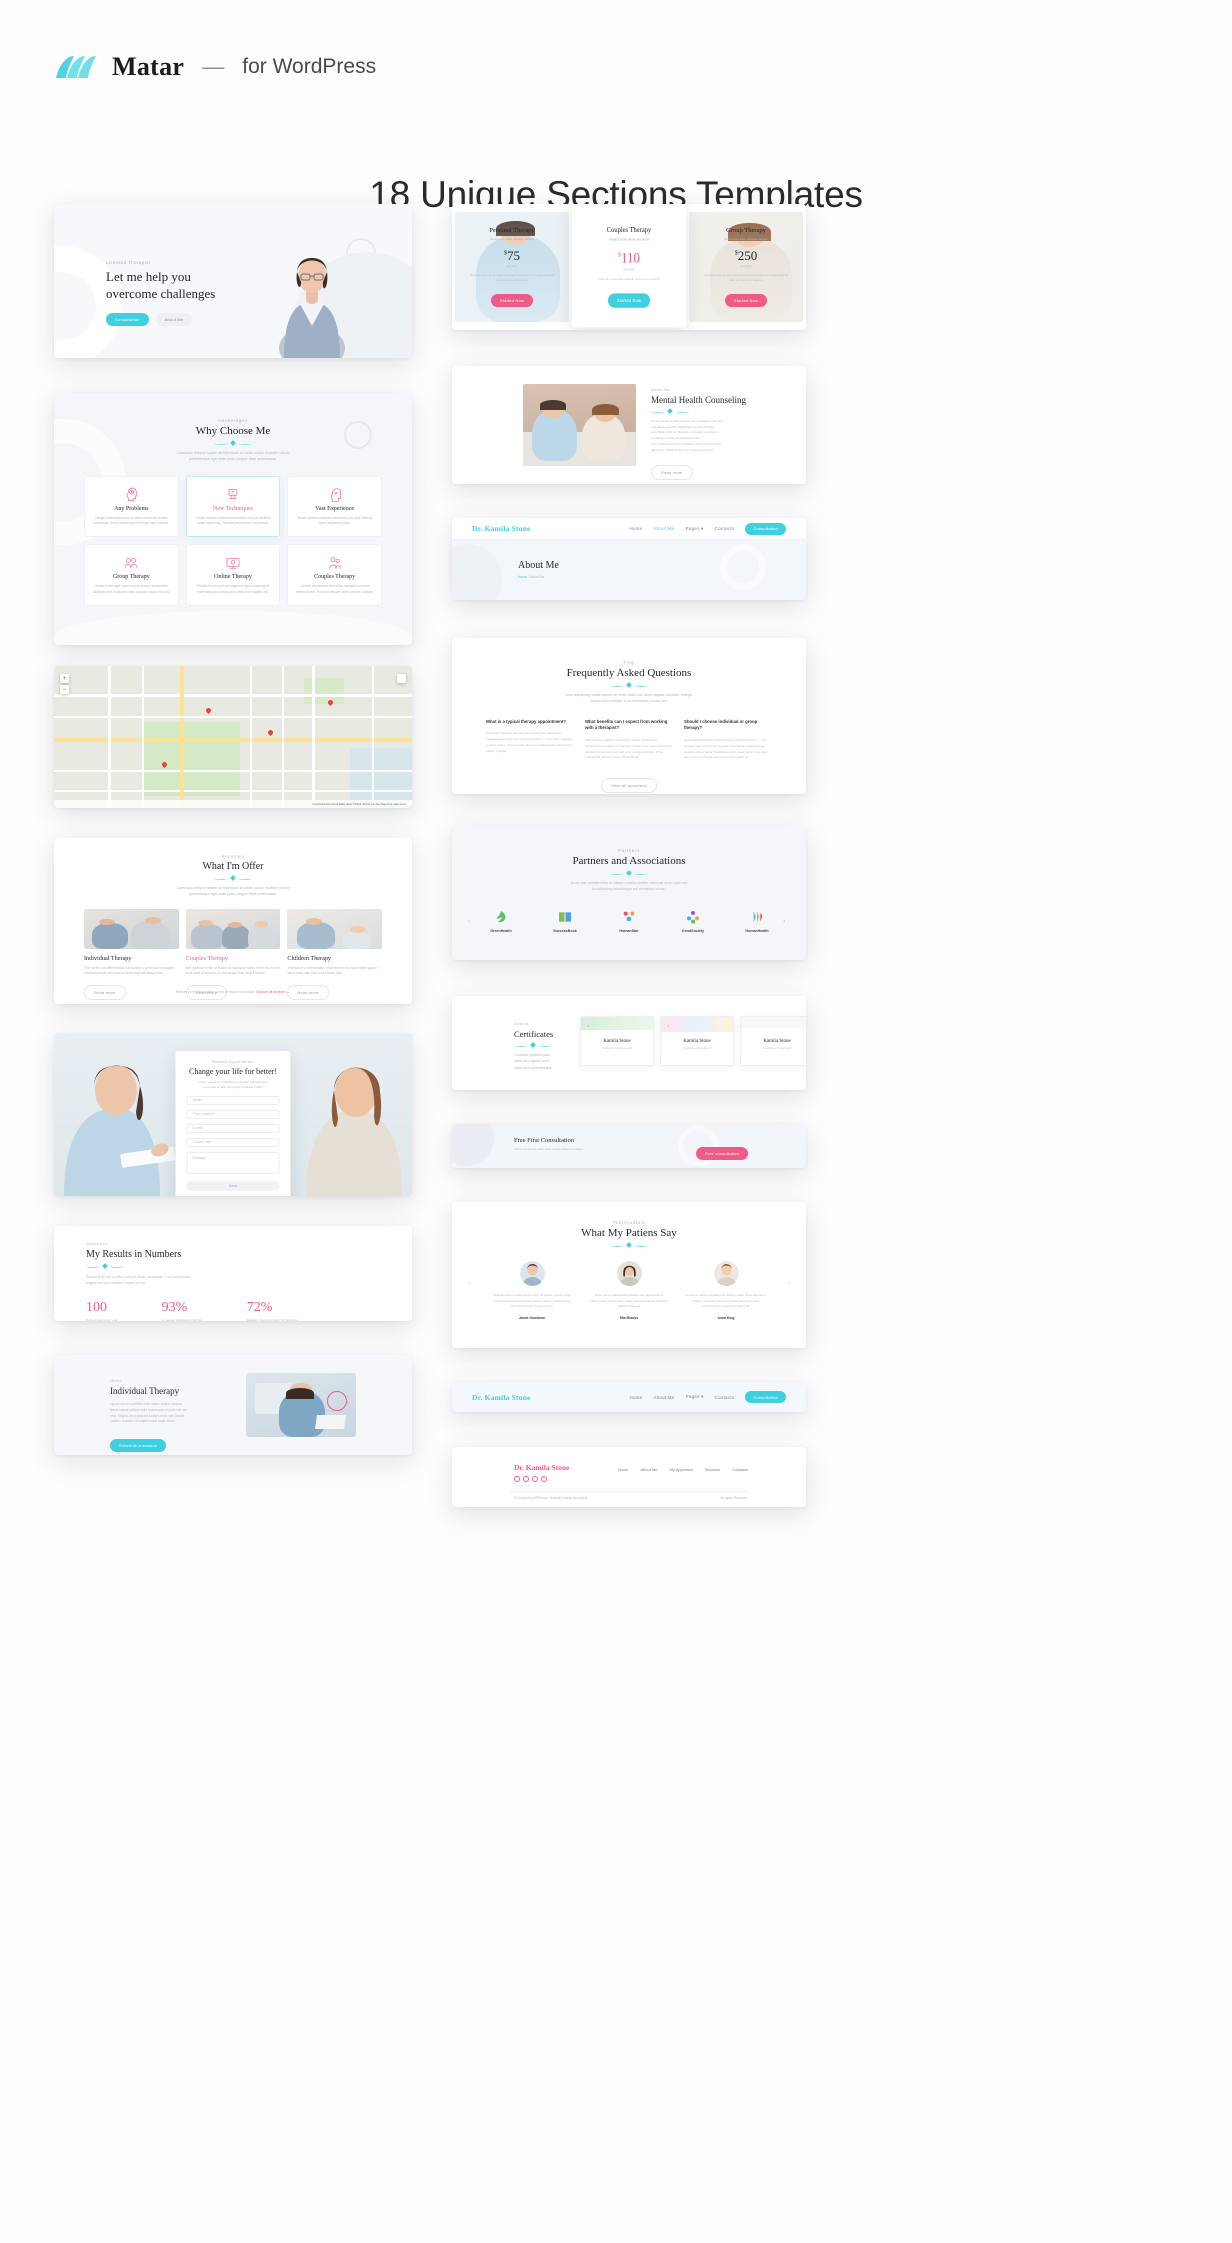  Describe the element at coordinates (401, 678) in the screenshot. I see `expand-icon` at that location.